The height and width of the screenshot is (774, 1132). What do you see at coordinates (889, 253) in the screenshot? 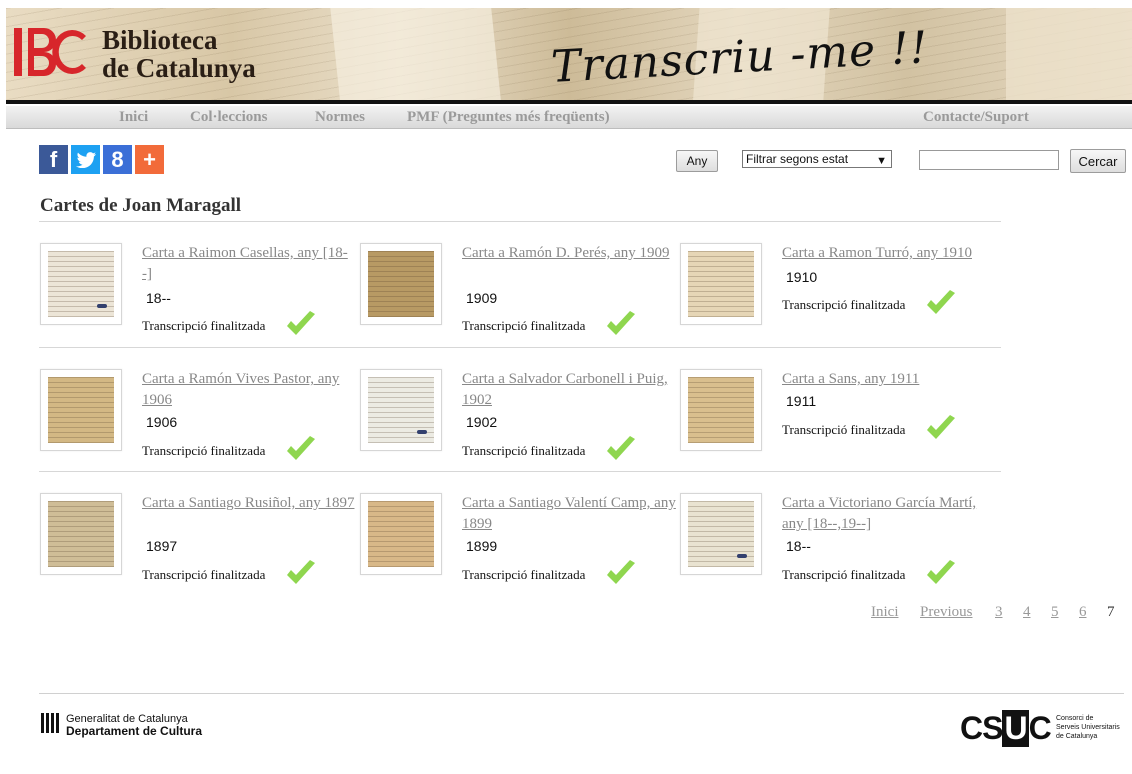
I see `letter-title-link: Carta a Ramon Turró, any 1910` at bounding box center [889, 253].